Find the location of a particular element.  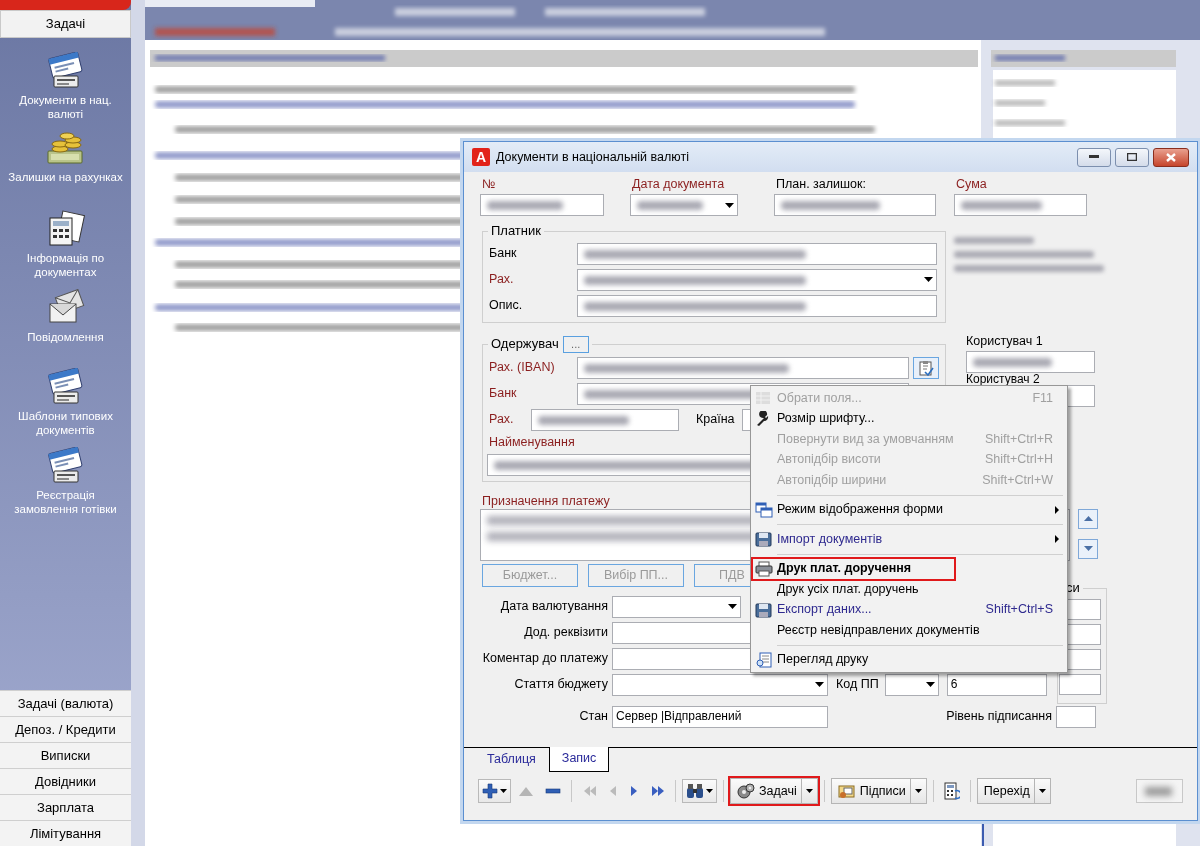

field-label: Призначення платежу is located at coordinates (546, 501).